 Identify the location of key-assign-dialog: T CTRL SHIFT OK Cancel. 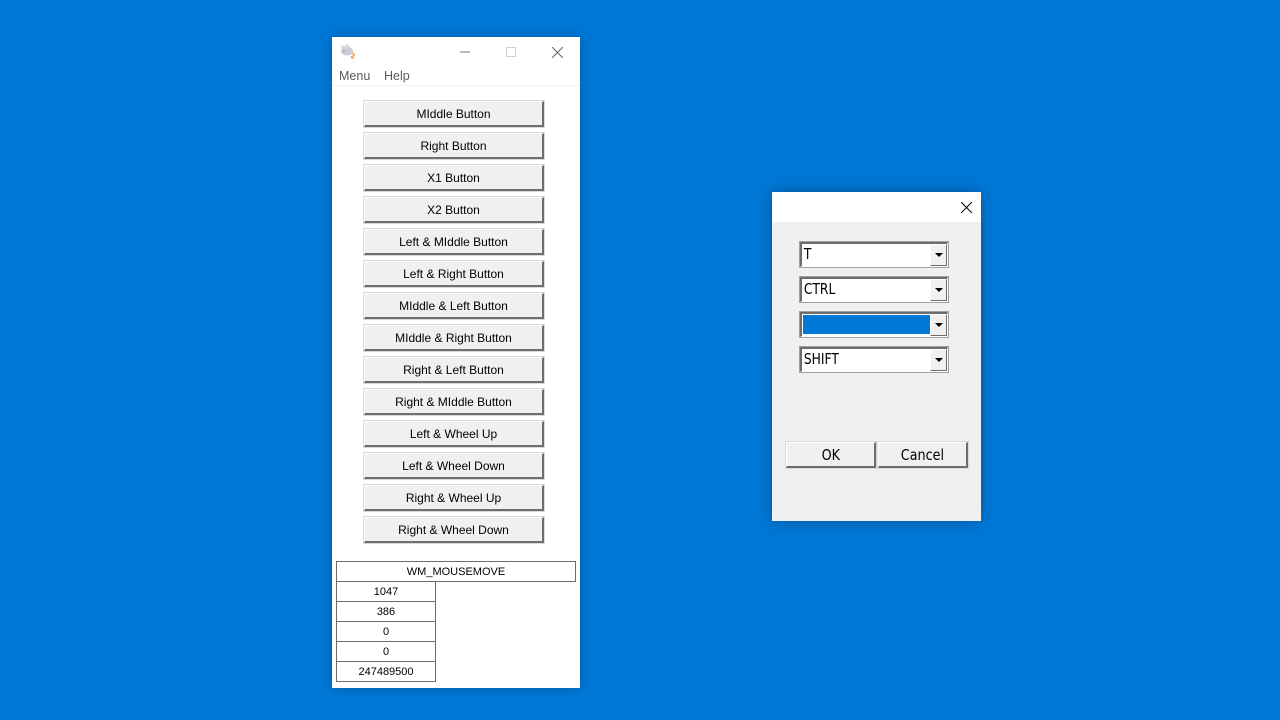
(876, 356).